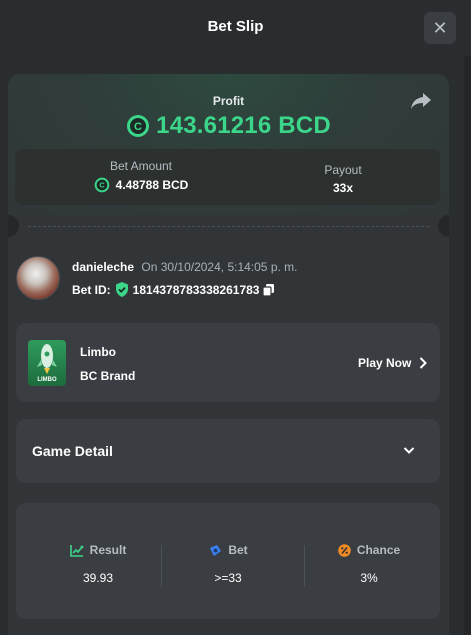 The image size is (471, 635). Describe the element at coordinates (443, 226) in the screenshot. I see `ticket-notch-right` at that location.